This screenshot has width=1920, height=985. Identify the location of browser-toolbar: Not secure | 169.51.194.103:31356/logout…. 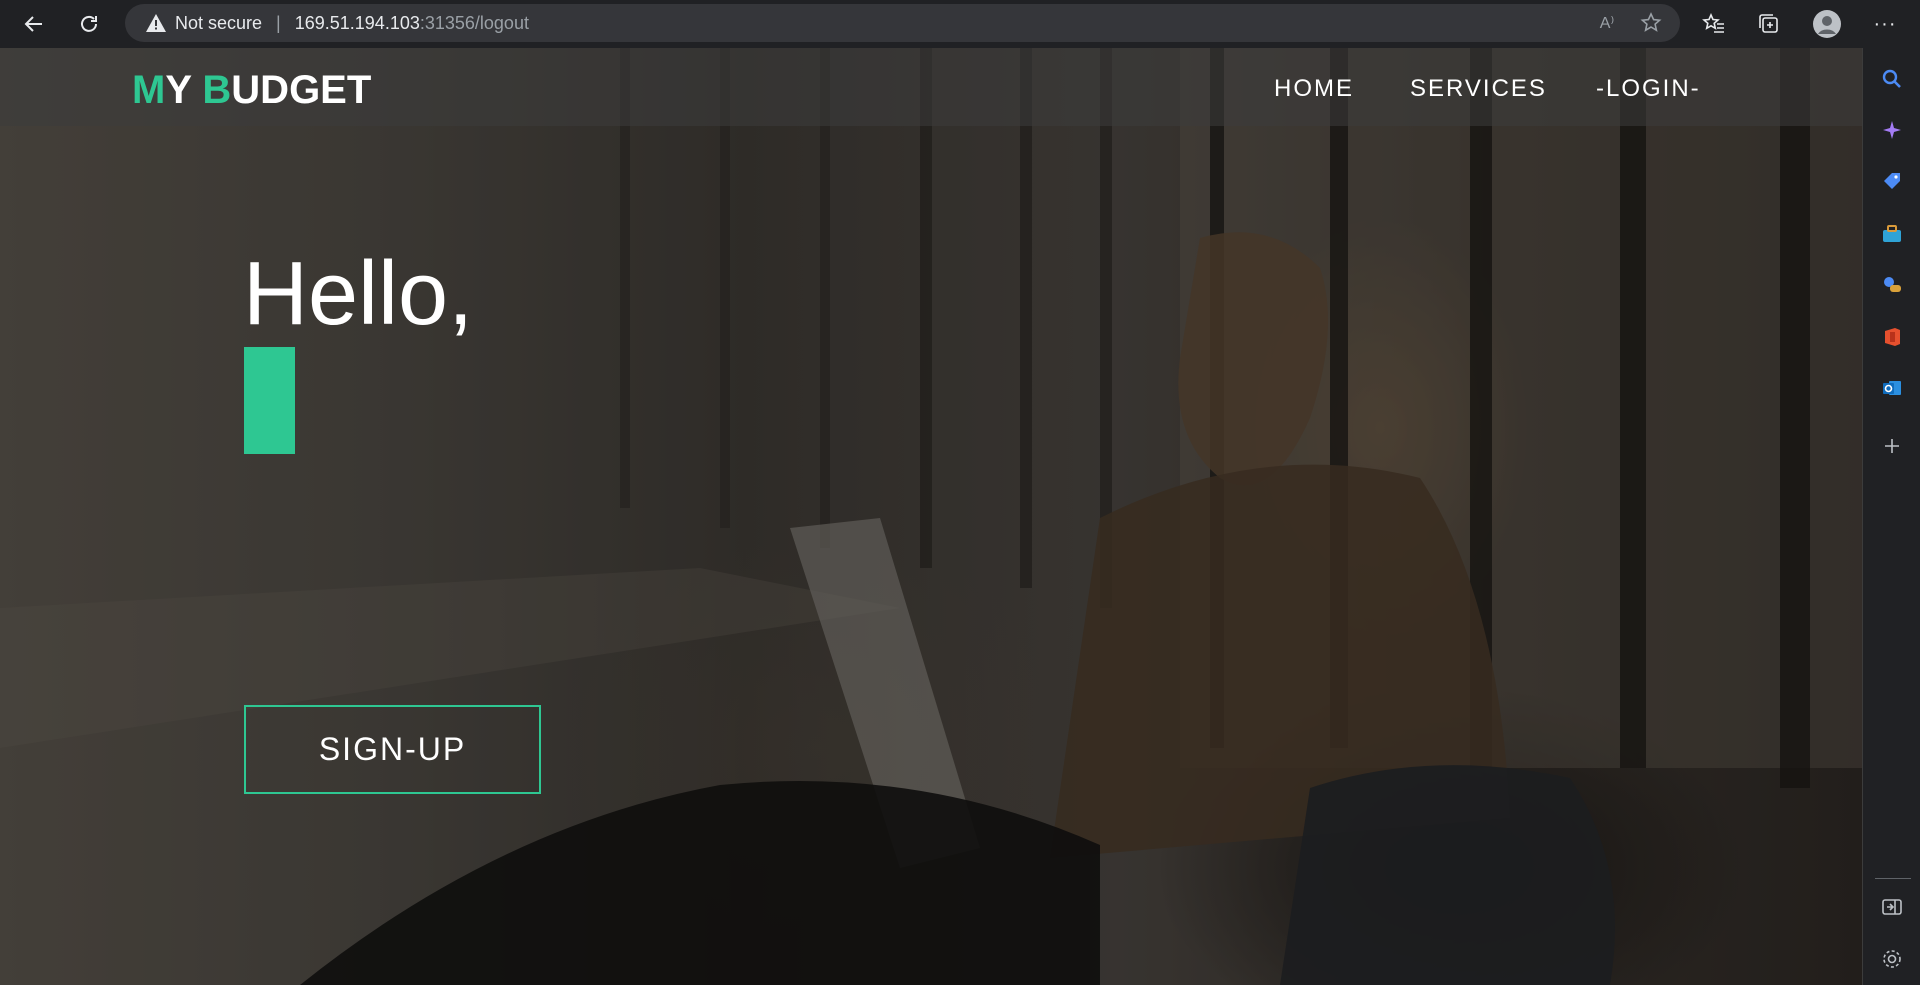
(960, 24).